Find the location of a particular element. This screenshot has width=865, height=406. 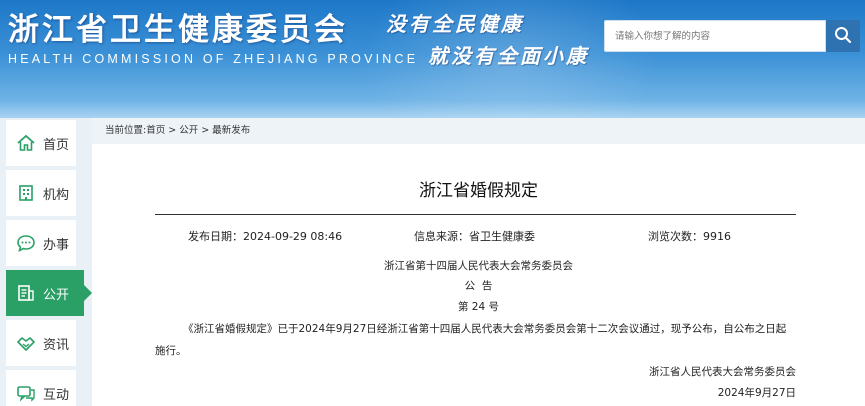

info-source: 信息来源：省卫生健康委 is located at coordinates (474, 236).